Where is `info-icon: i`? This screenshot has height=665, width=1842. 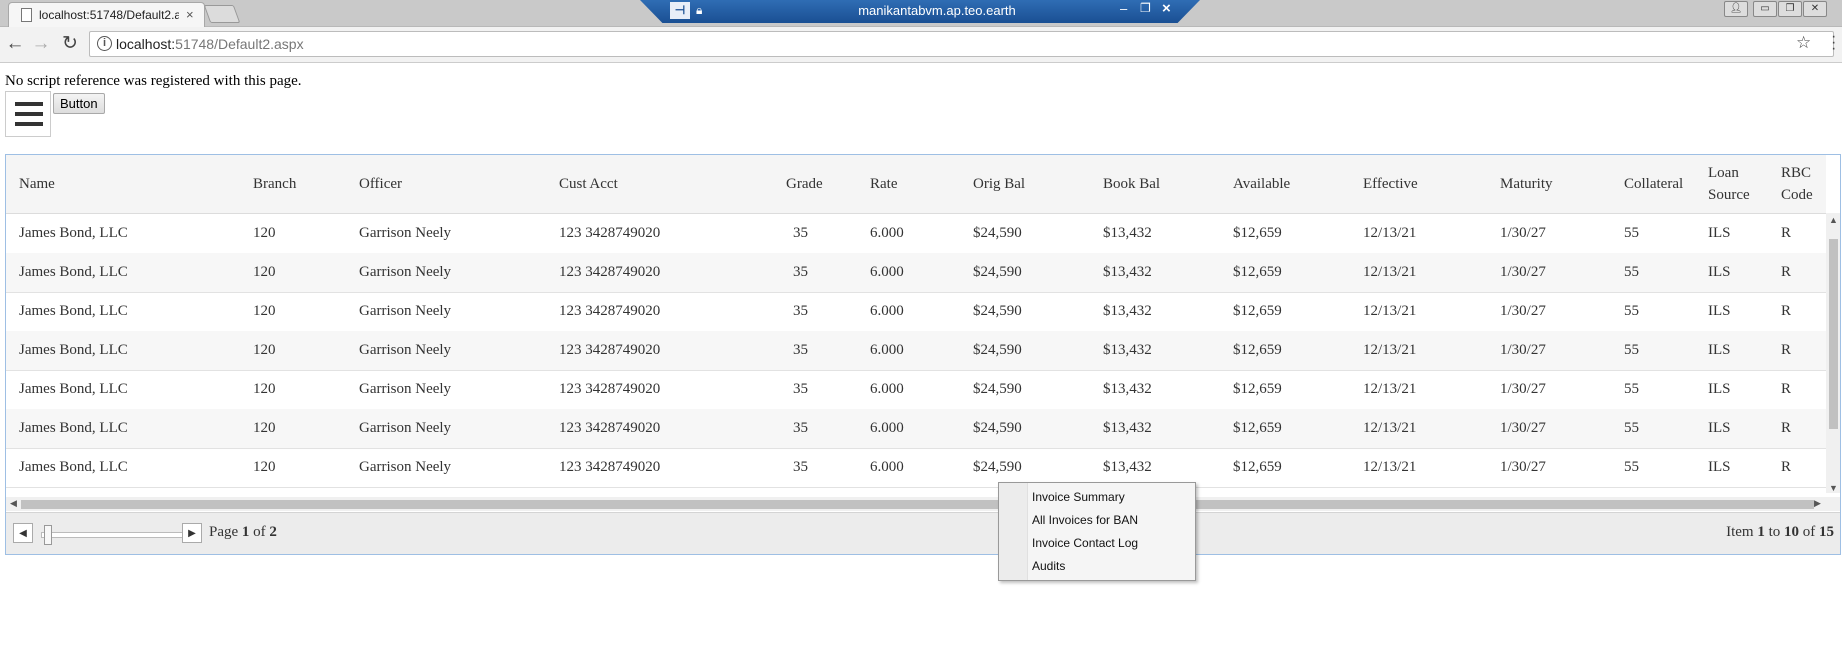 info-icon: i is located at coordinates (104, 43).